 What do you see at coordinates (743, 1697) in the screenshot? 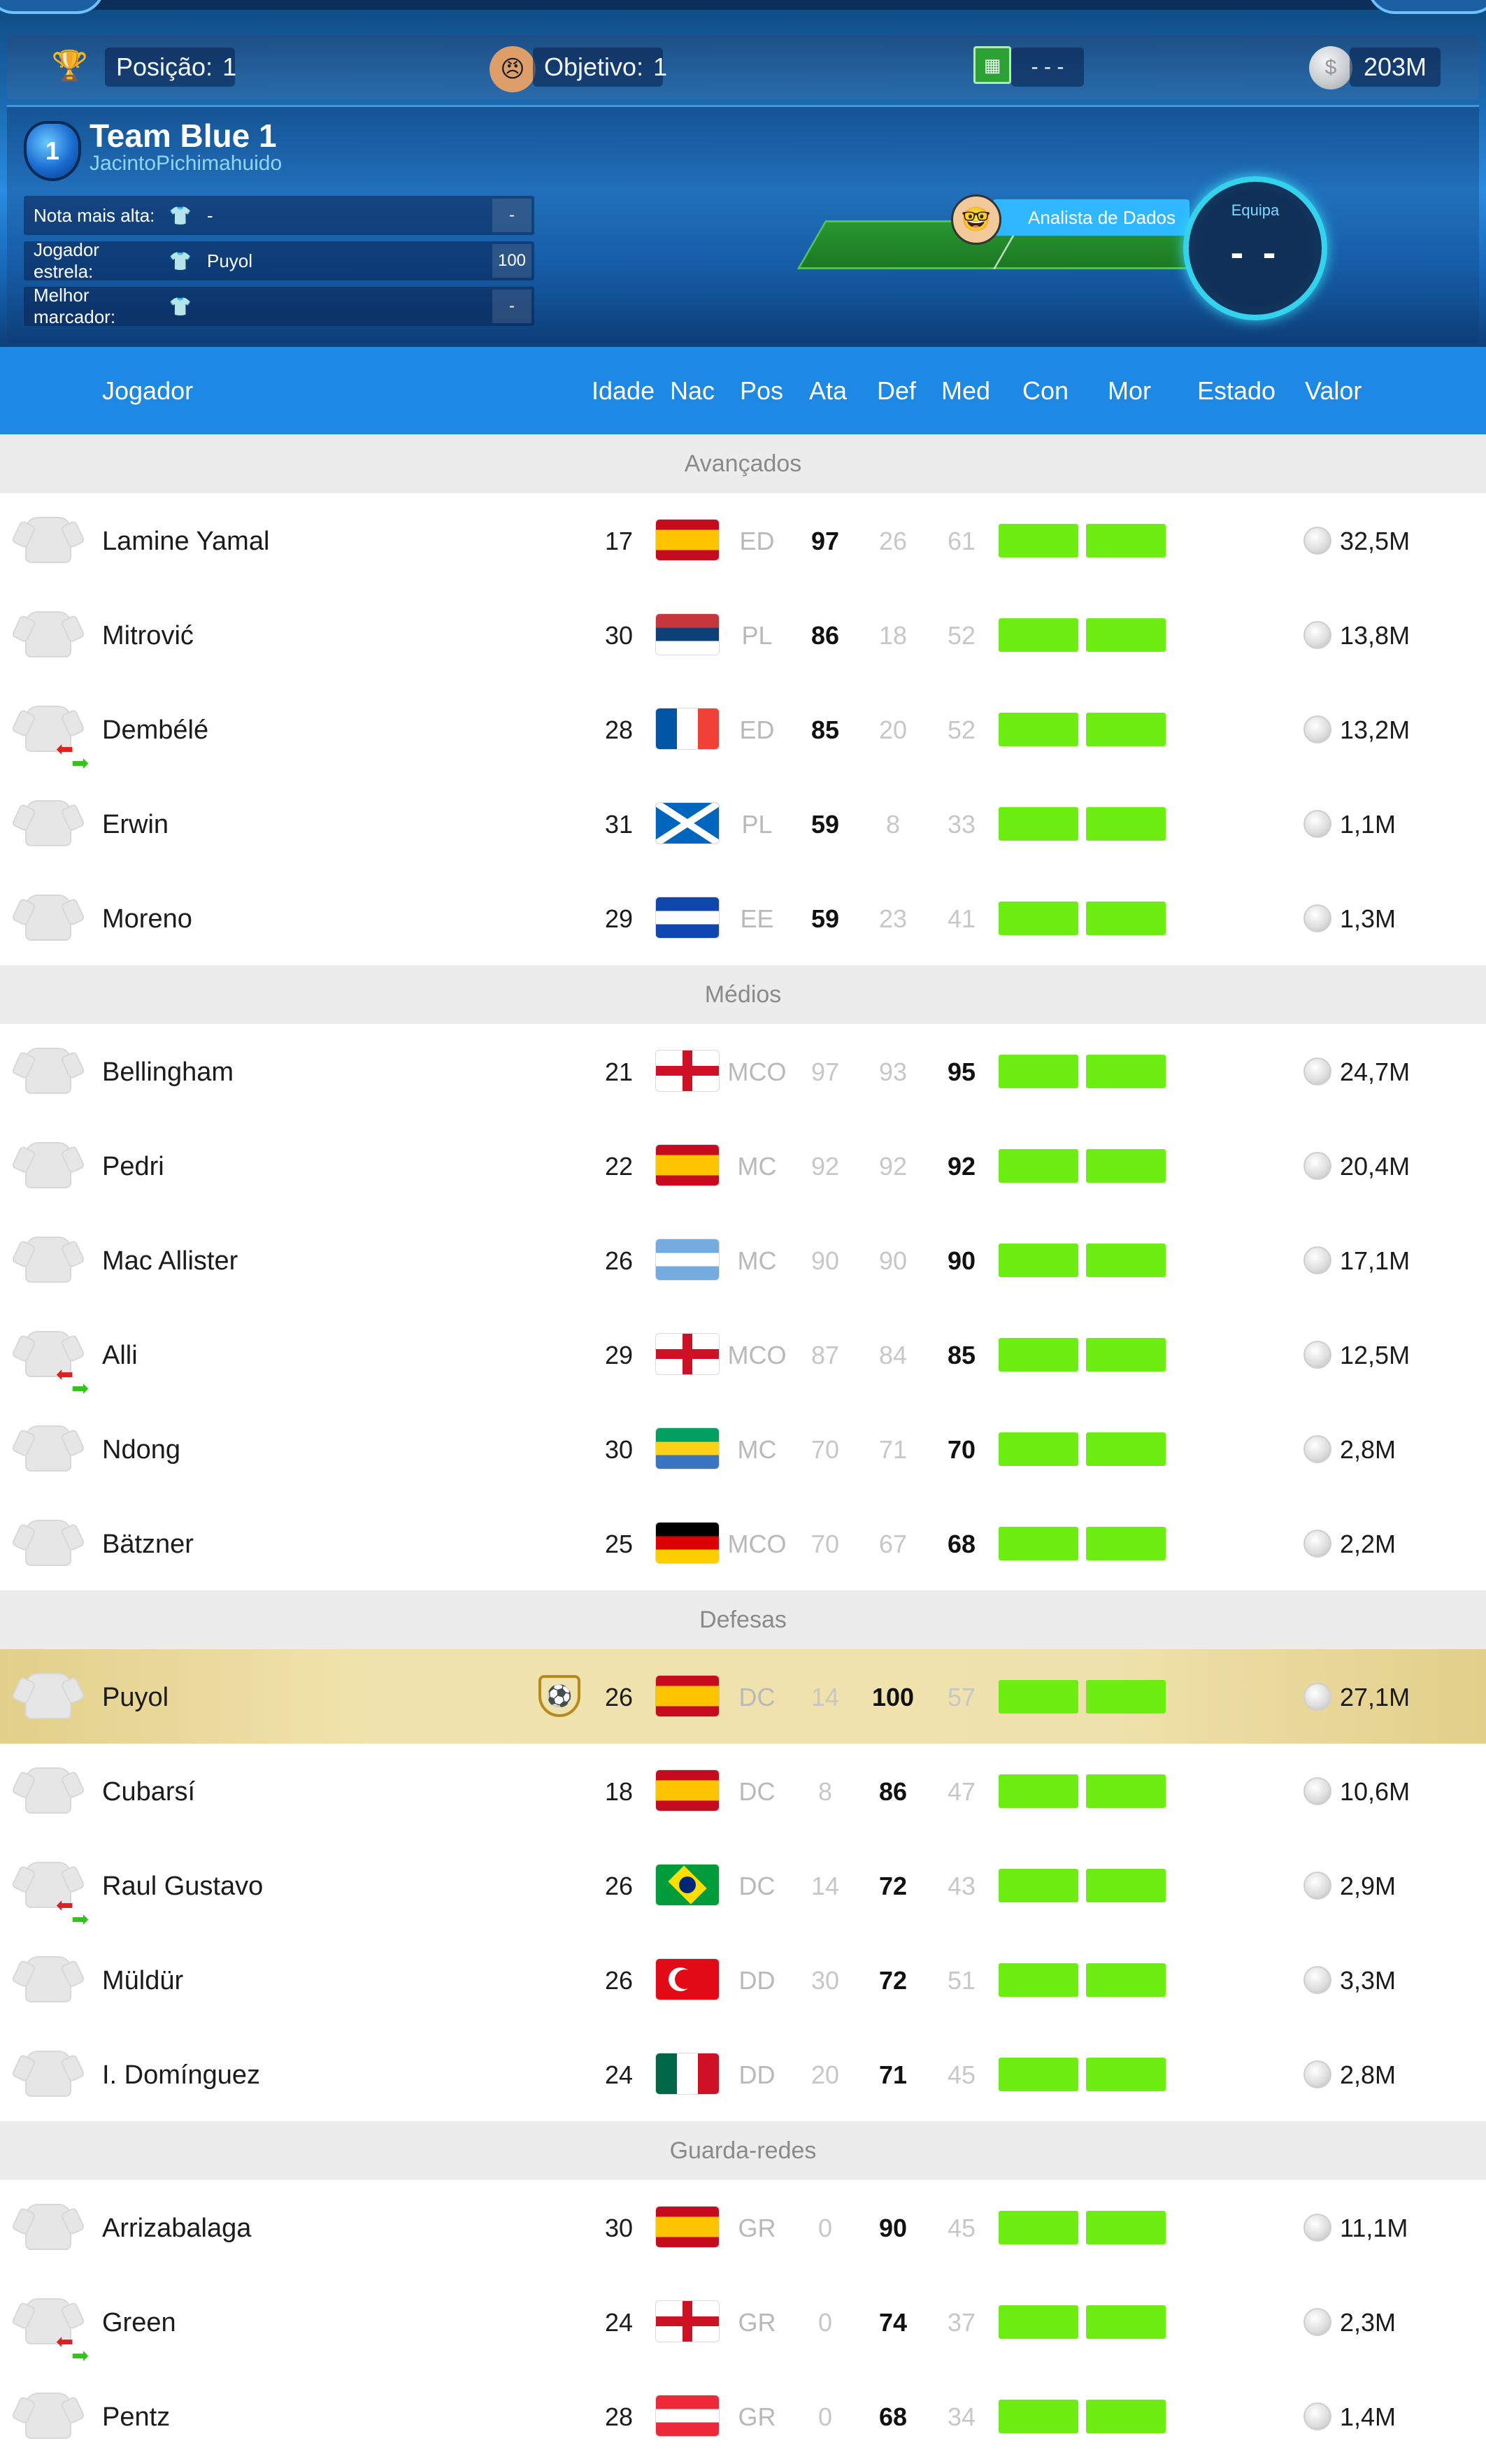
I see `player-row: Puyol ⚽ 26 DC 14 100 57 27,1M` at bounding box center [743, 1697].